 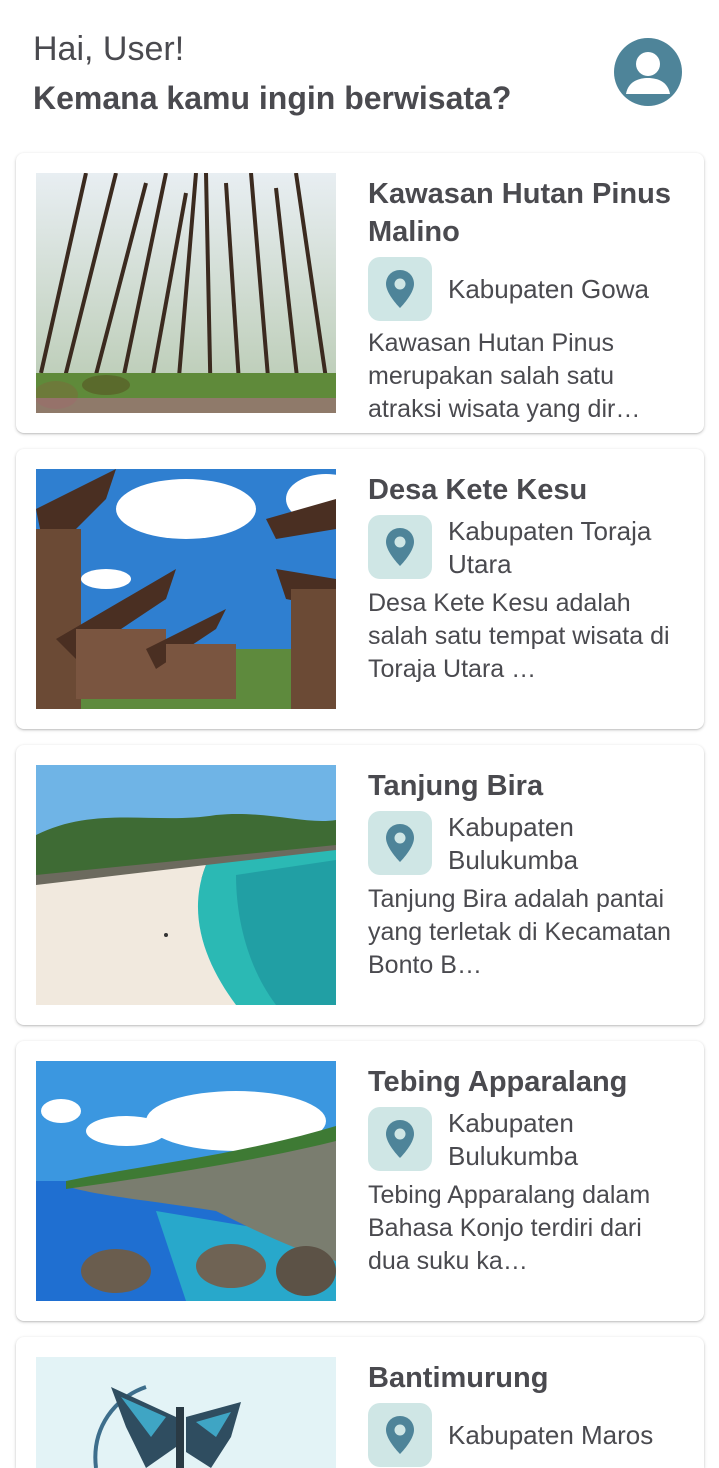 I want to click on app-header: Hai, User! Kemana kamu ingin berwisata?, so click(x=359, y=70).